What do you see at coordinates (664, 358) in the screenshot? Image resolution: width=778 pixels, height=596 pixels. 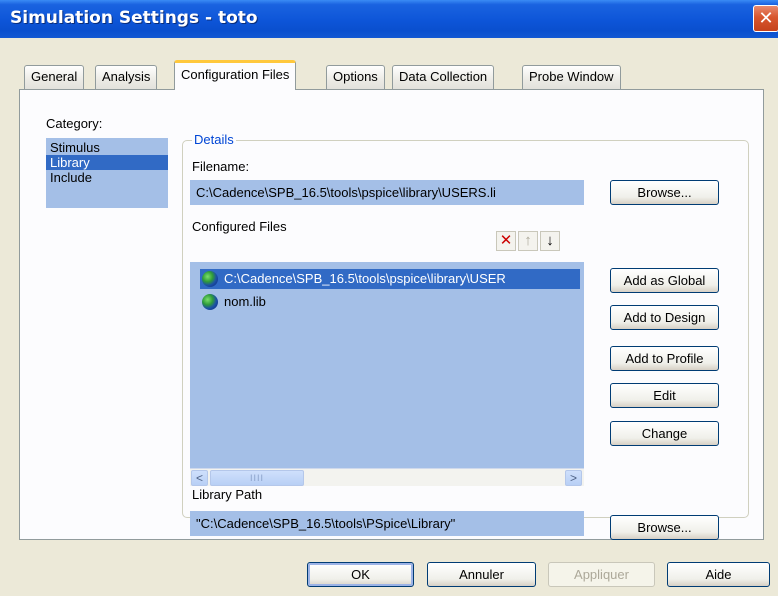 I see `add-to-profile-button: Add to Profile` at bounding box center [664, 358].